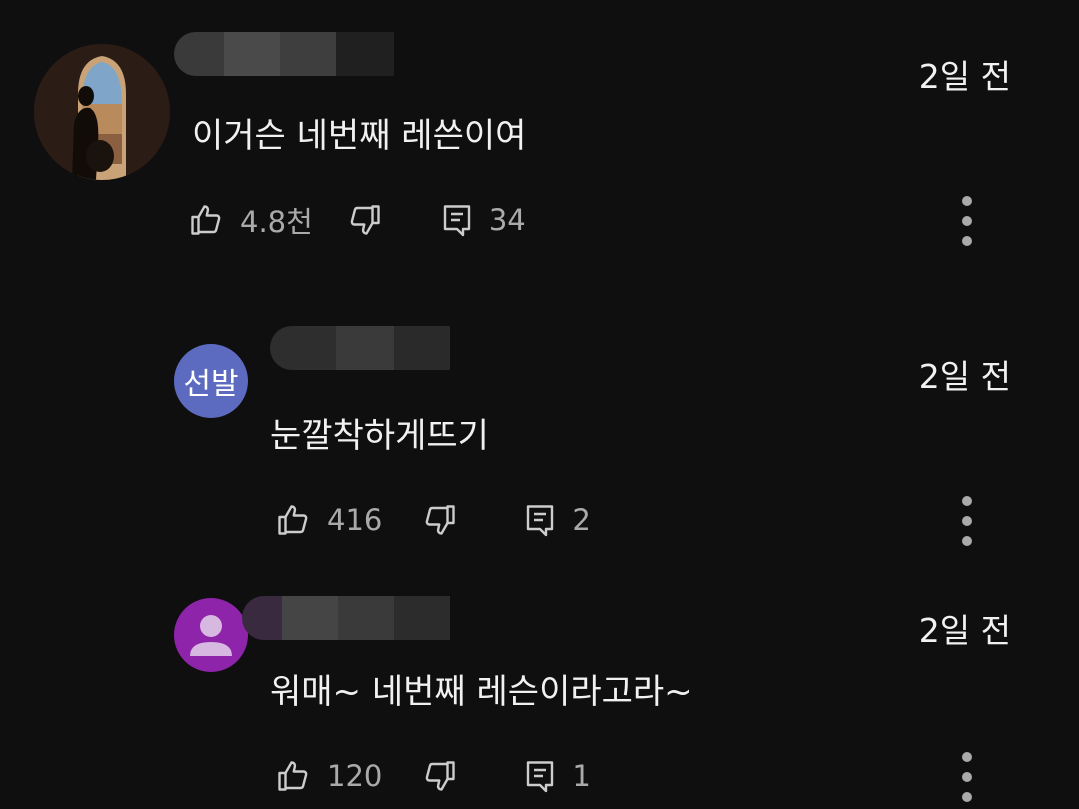 This screenshot has height=809, width=1079. I want to click on reply-count: 2, so click(581, 520).